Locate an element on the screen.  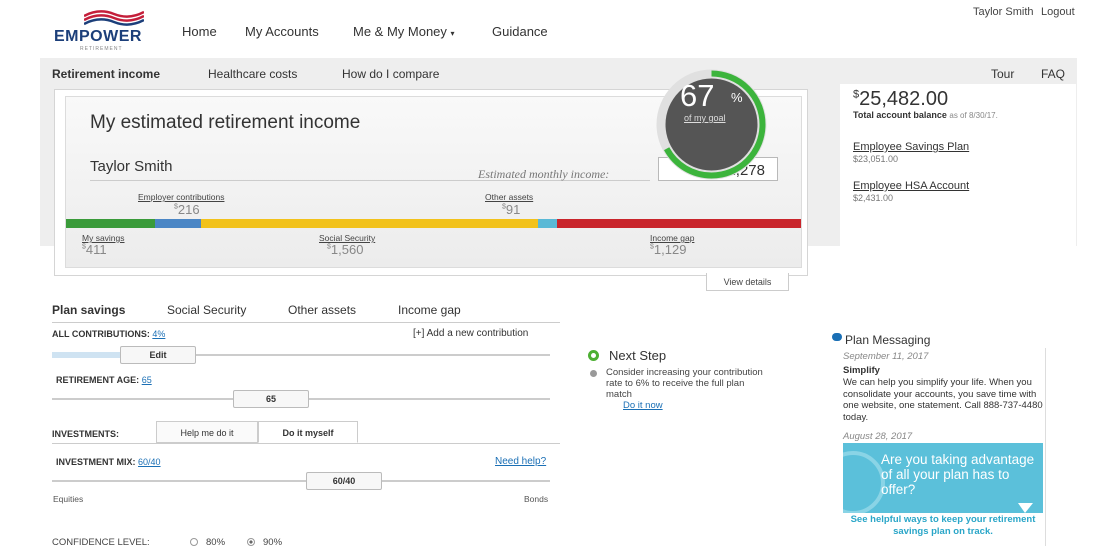
employer-contributions-value: $216 is located at coordinates (187, 209).